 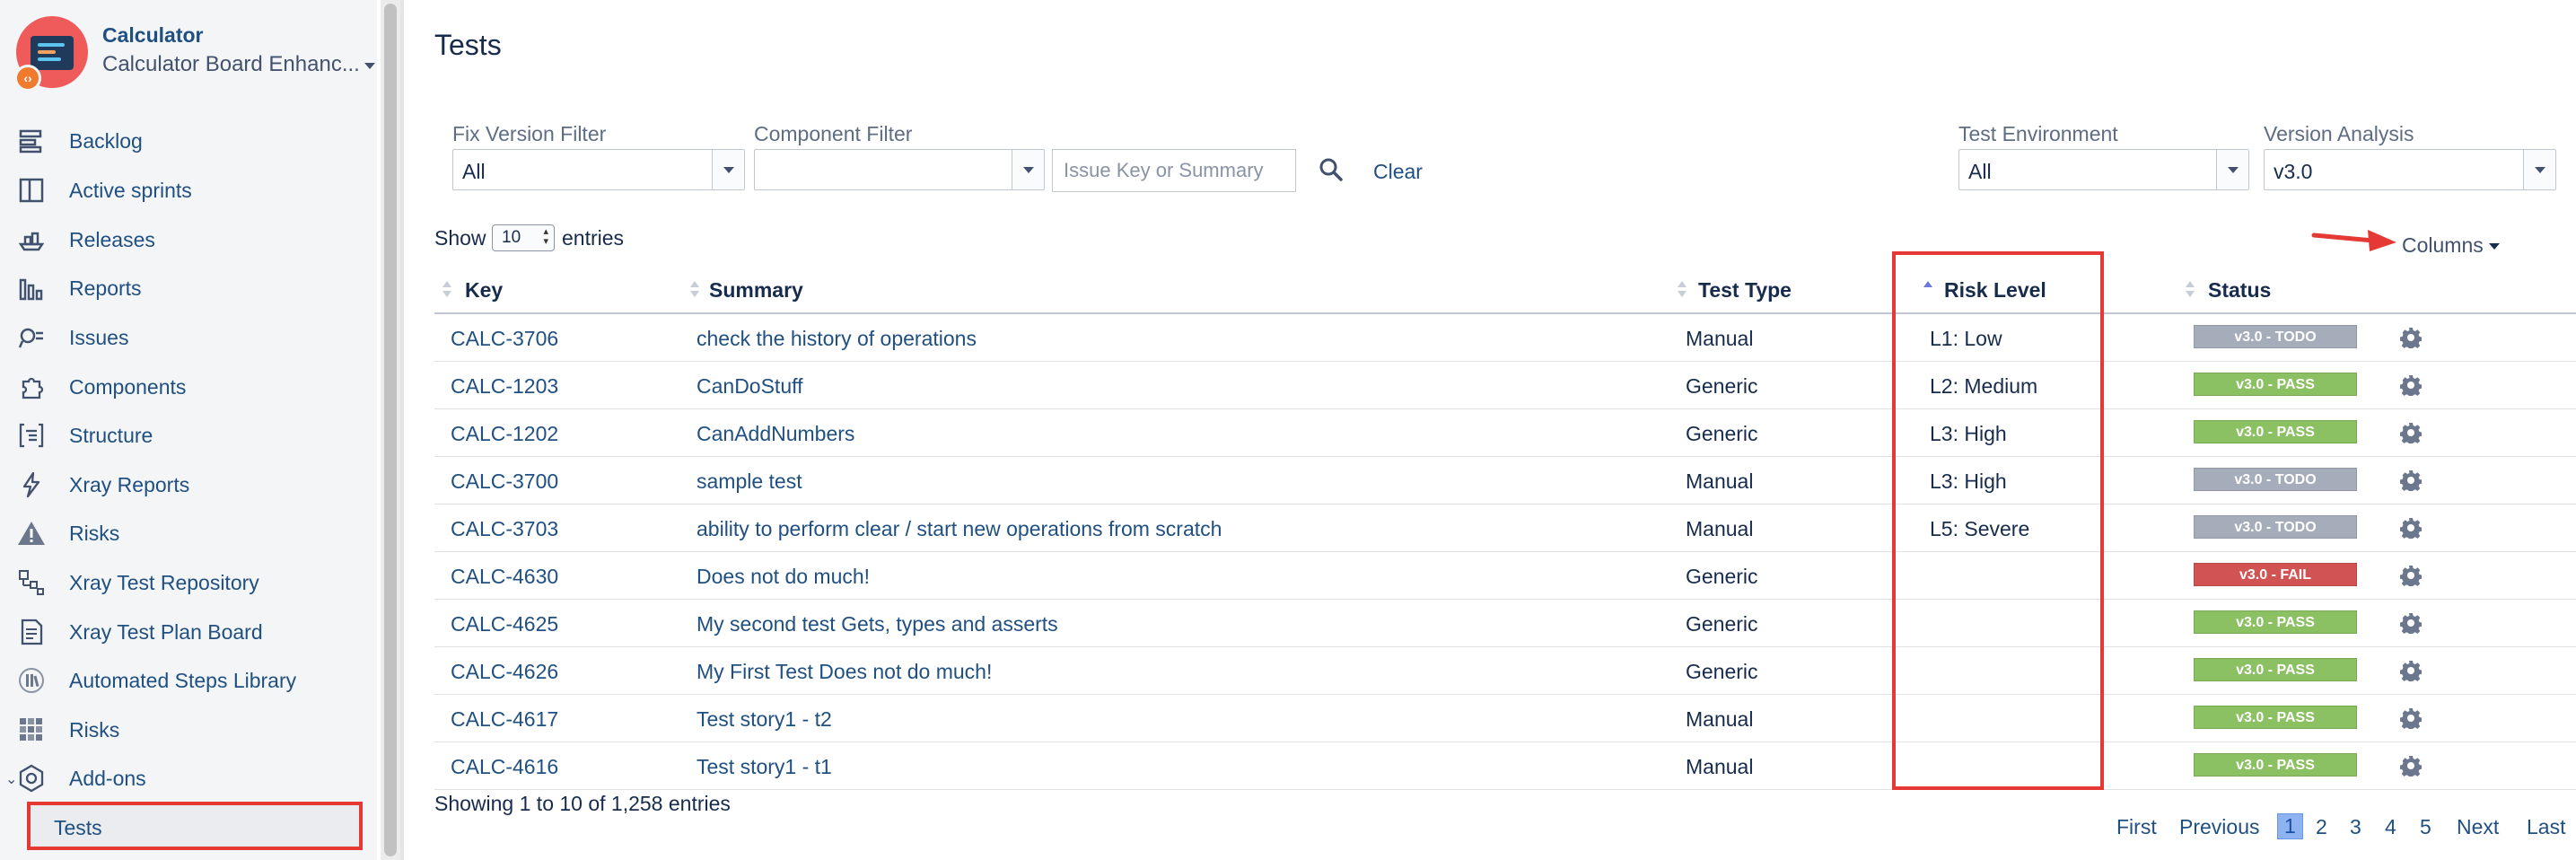 I want to click on issue-key-link: CALC-3706, so click(x=504, y=339).